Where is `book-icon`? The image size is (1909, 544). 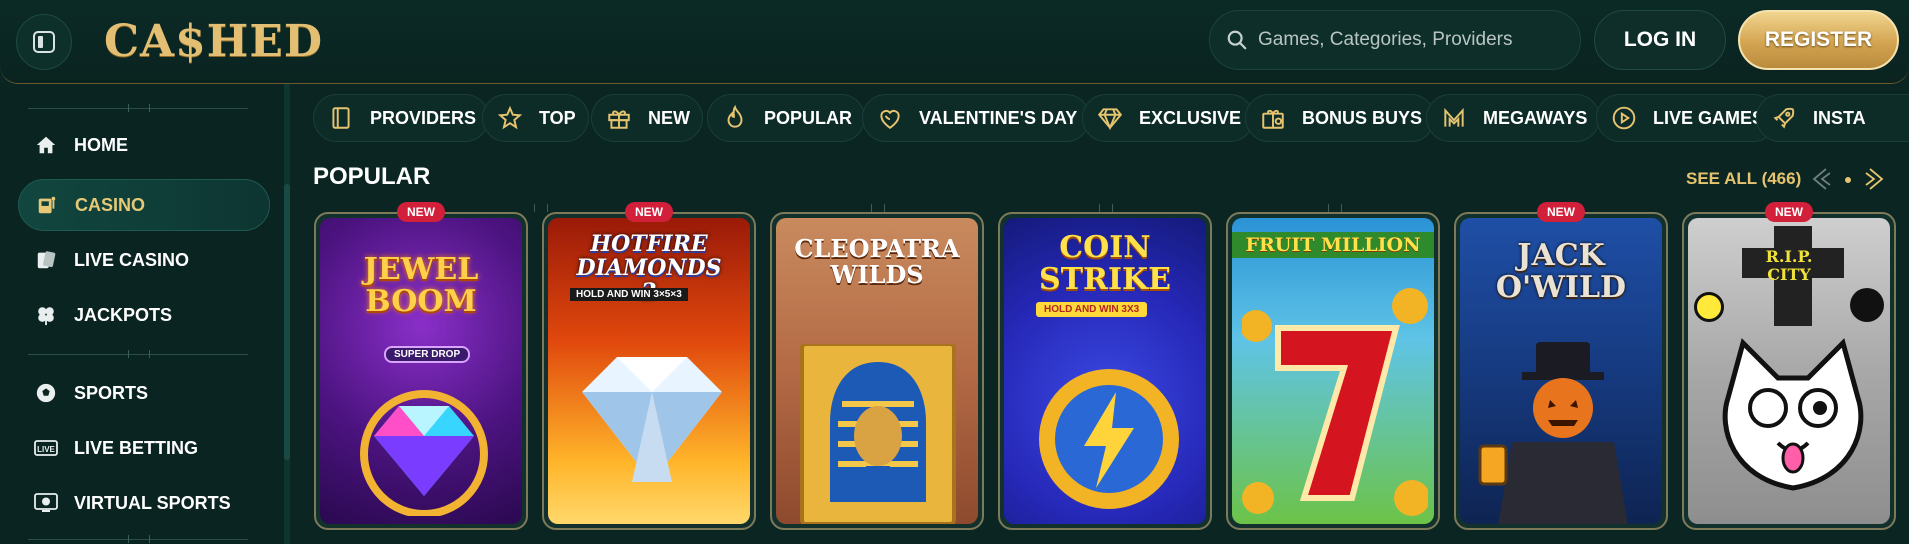
book-icon is located at coordinates (341, 118).